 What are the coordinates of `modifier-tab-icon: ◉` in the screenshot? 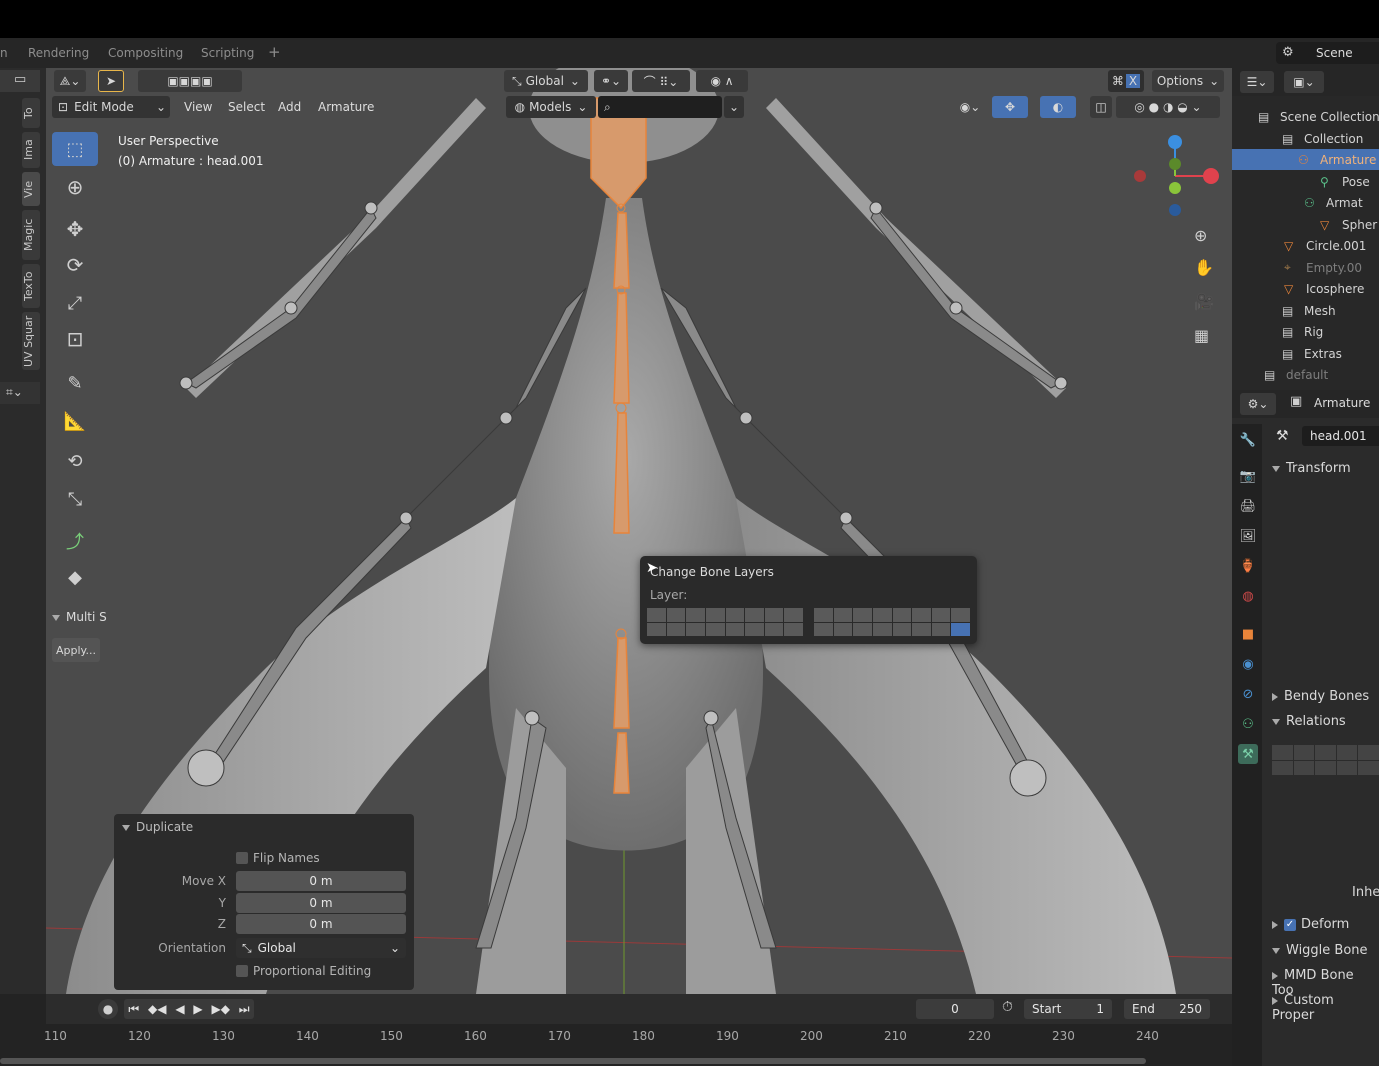 It's located at (1248, 664).